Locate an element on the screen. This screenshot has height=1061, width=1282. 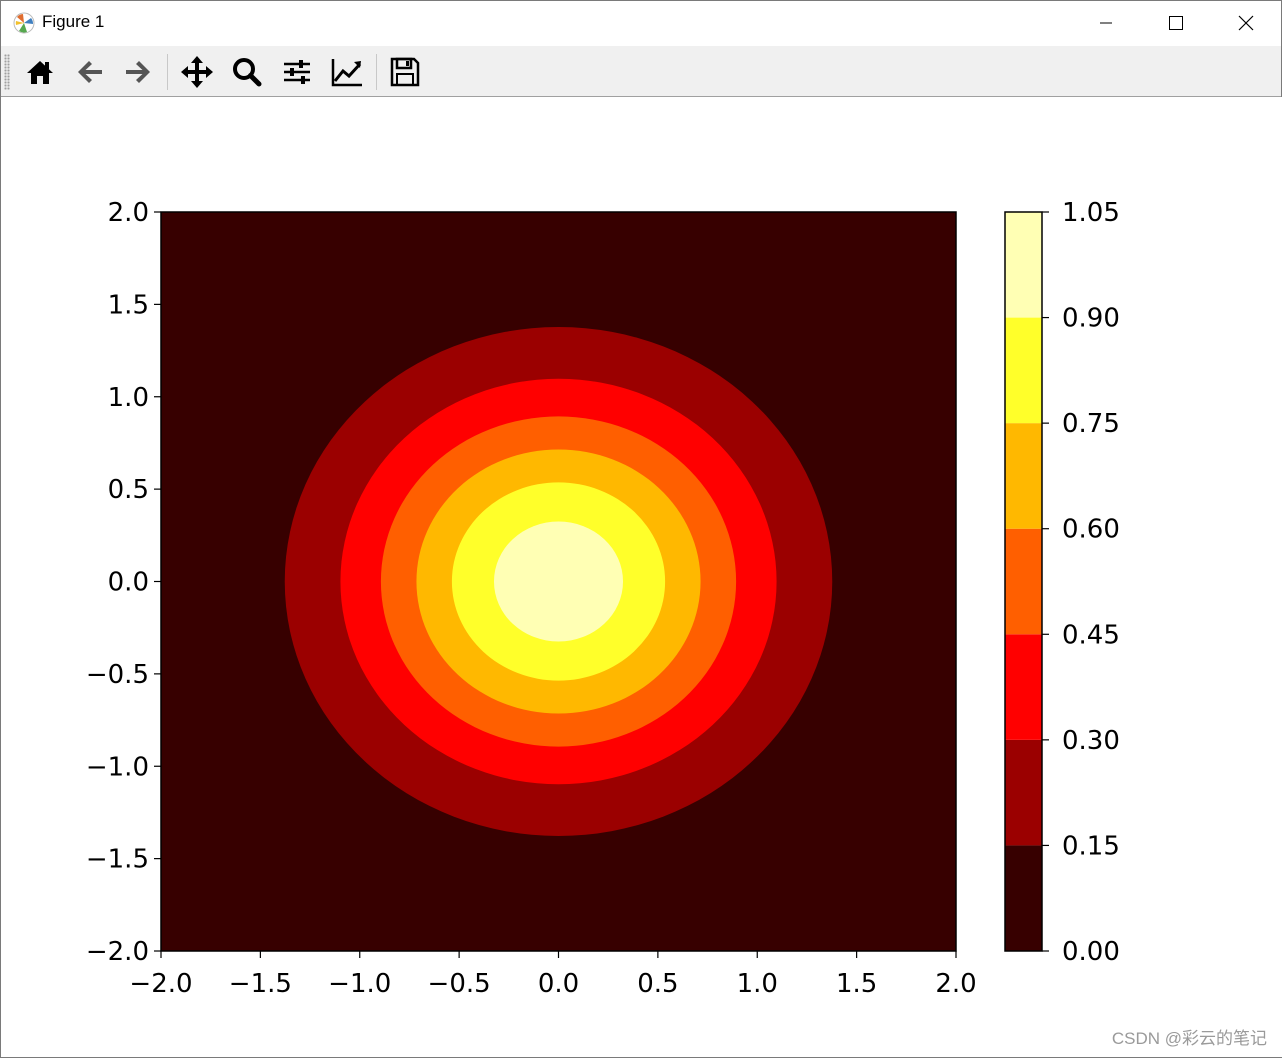
home-icon is located at coordinates (40, 72).